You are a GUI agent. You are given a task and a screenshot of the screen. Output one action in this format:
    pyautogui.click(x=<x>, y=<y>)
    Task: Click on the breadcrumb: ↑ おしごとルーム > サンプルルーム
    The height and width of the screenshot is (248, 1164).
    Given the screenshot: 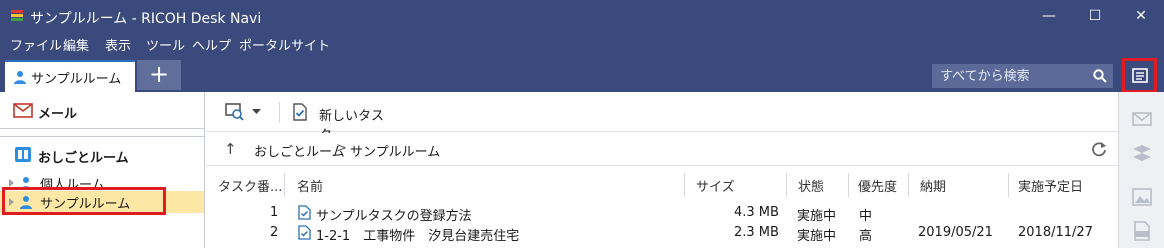 What is the action you would take?
    pyautogui.click(x=662, y=149)
    